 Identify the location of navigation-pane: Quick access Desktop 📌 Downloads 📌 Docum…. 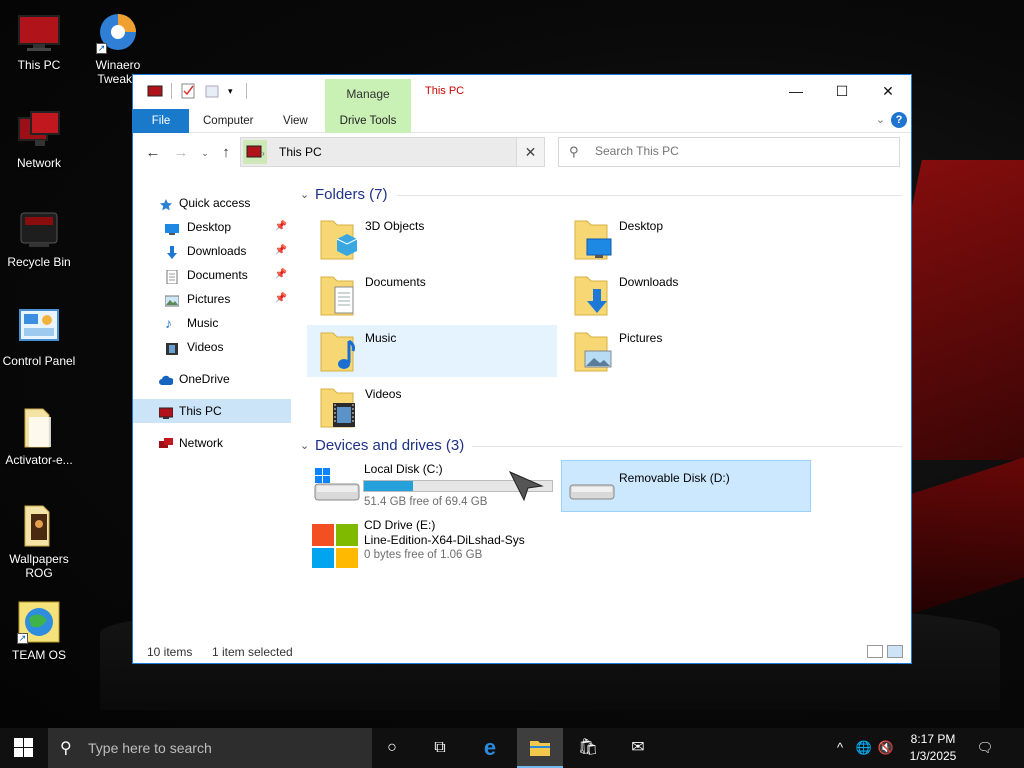
(212, 406).